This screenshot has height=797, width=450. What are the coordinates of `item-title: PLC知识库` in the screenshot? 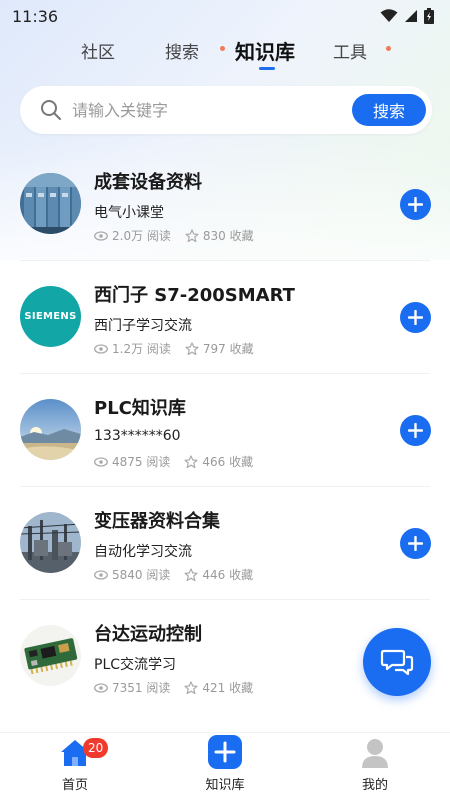 It's located at (140, 408).